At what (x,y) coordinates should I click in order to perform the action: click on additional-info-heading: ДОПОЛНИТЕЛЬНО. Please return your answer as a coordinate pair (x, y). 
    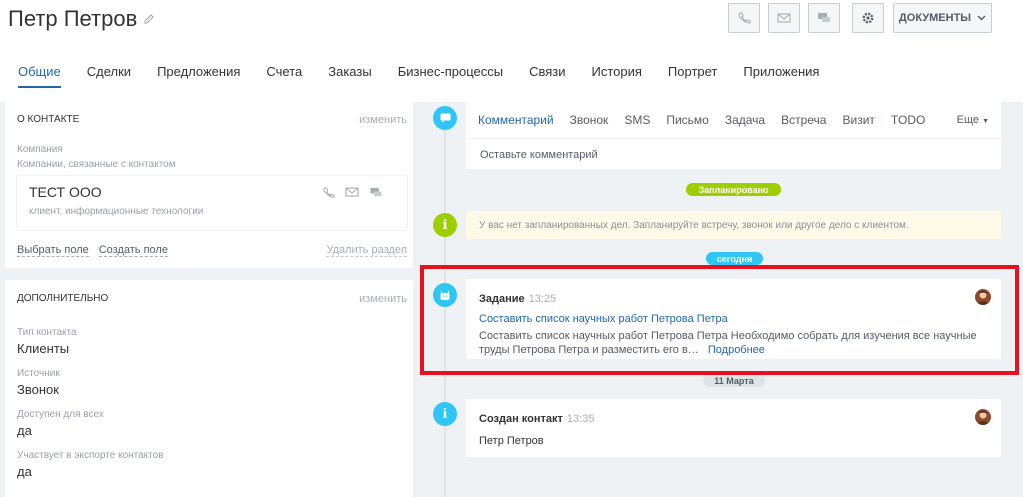
    Looking at the image, I should click on (63, 298).